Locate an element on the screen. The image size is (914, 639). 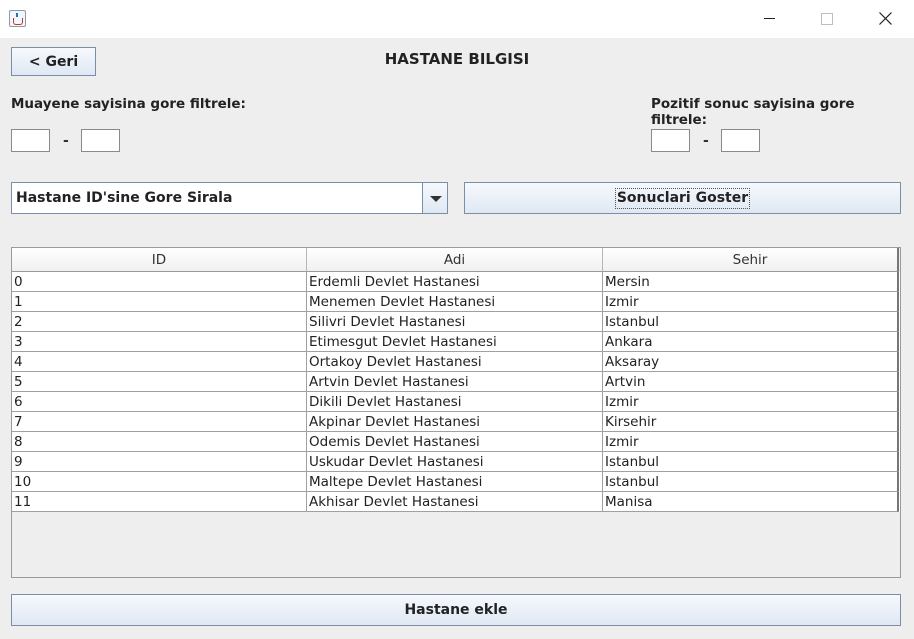
table-row: 0 Erdemli Devlet Hastanesi Mersin is located at coordinates (456, 282).